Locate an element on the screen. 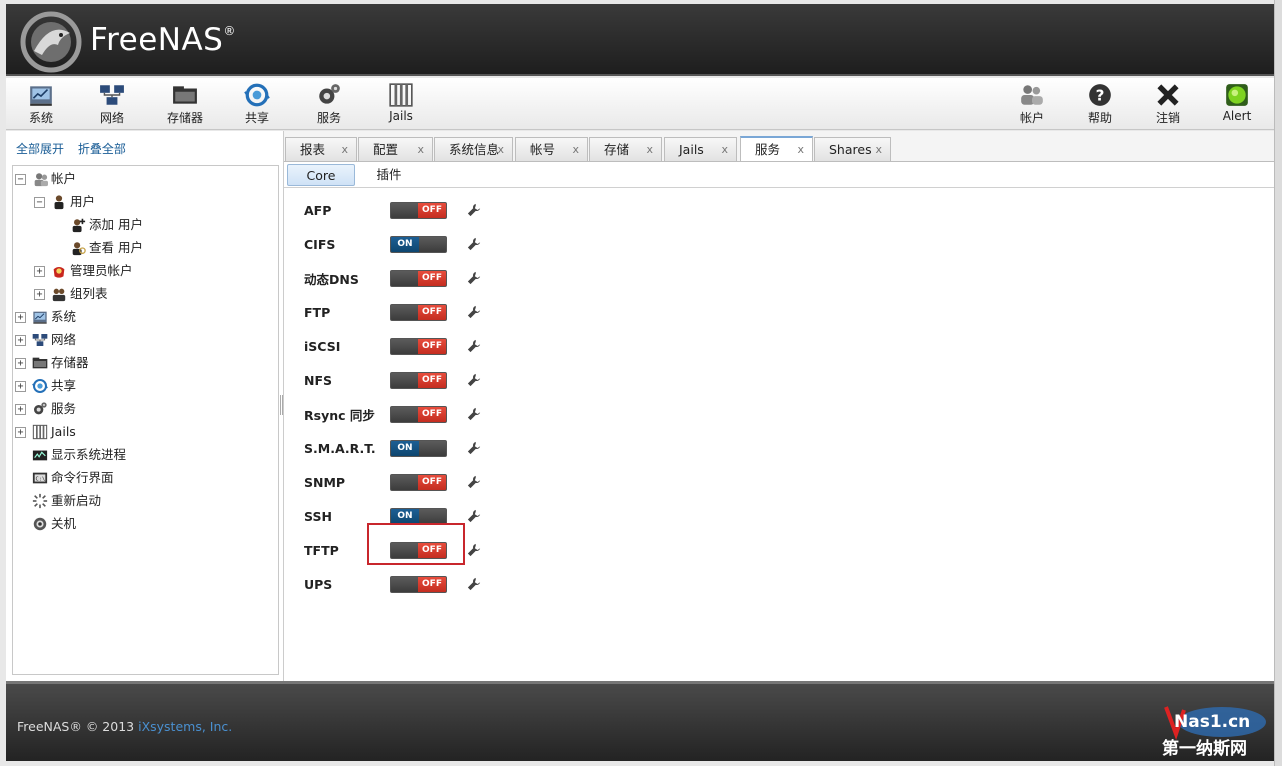 The height and width of the screenshot is (766, 1282). service-row: AFP OFF is located at coordinates (392, 210).